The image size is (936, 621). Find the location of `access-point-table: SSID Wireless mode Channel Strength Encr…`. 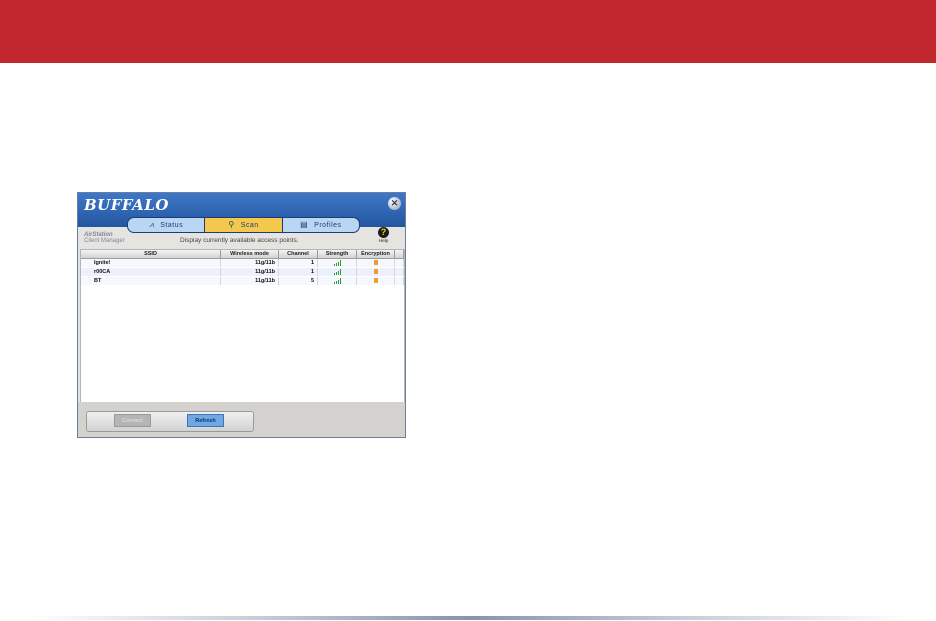

access-point-table: SSID Wireless mode Channel Strength Encr… is located at coordinates (242, 326).